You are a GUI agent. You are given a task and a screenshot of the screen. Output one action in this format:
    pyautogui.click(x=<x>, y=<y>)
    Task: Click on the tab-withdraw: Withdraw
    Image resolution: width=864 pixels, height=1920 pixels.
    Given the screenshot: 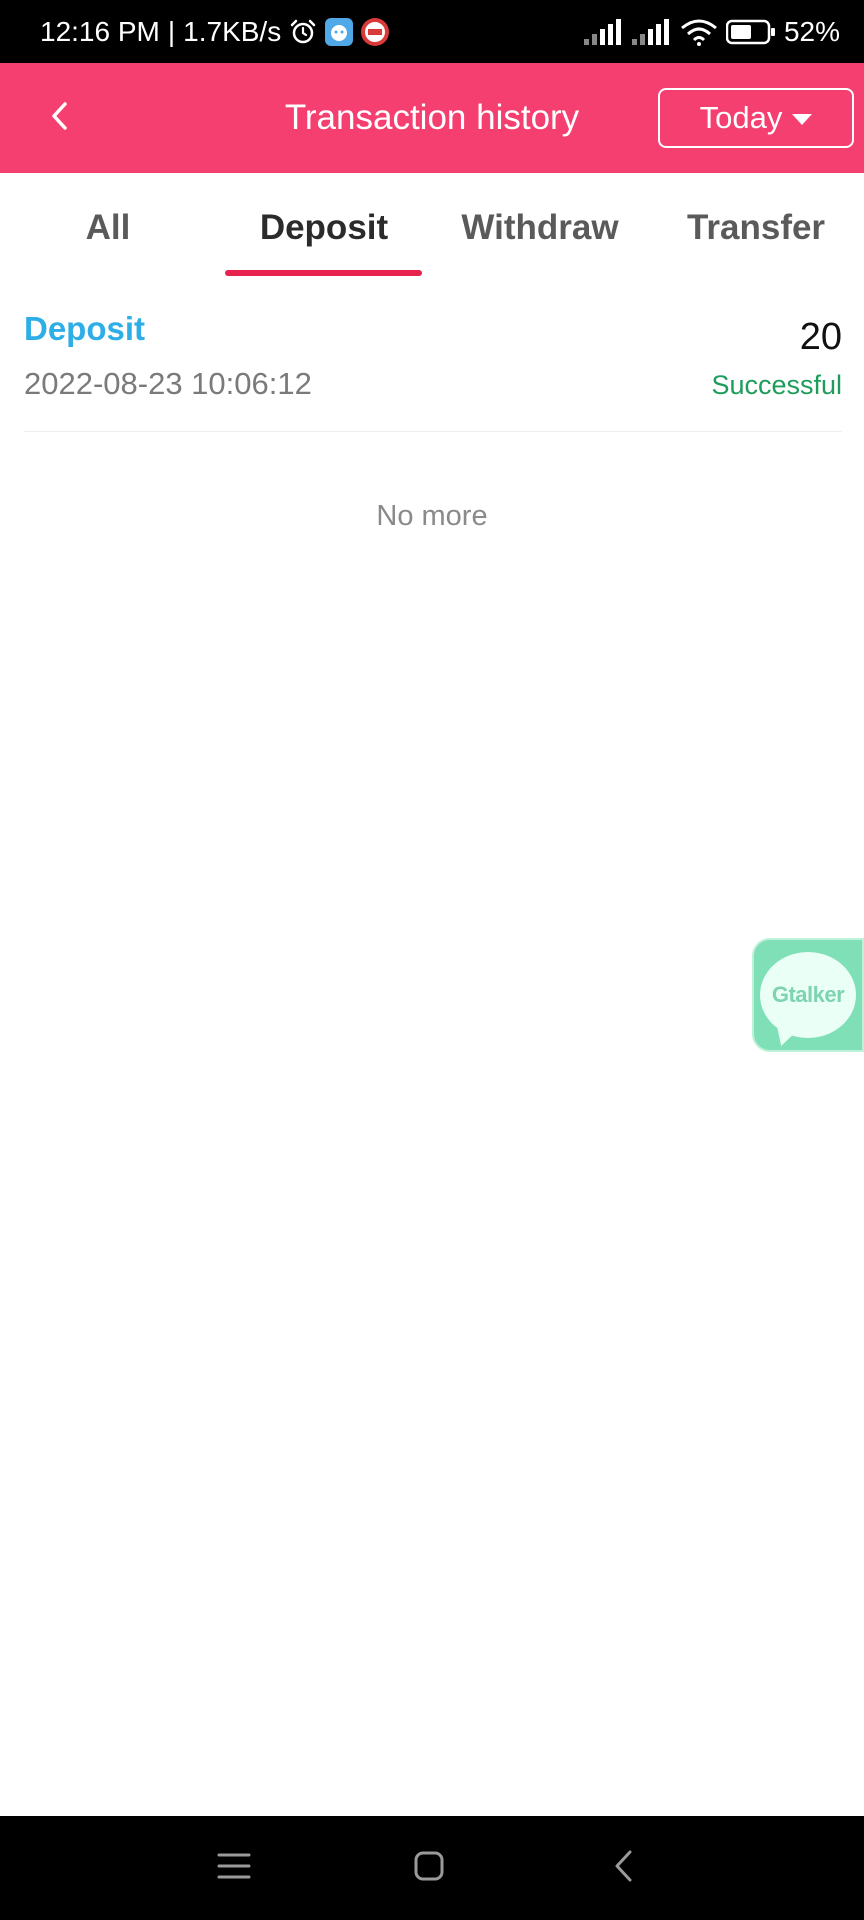 What is the action you would take?
    pyautogui.click(x=540, y=228)
    